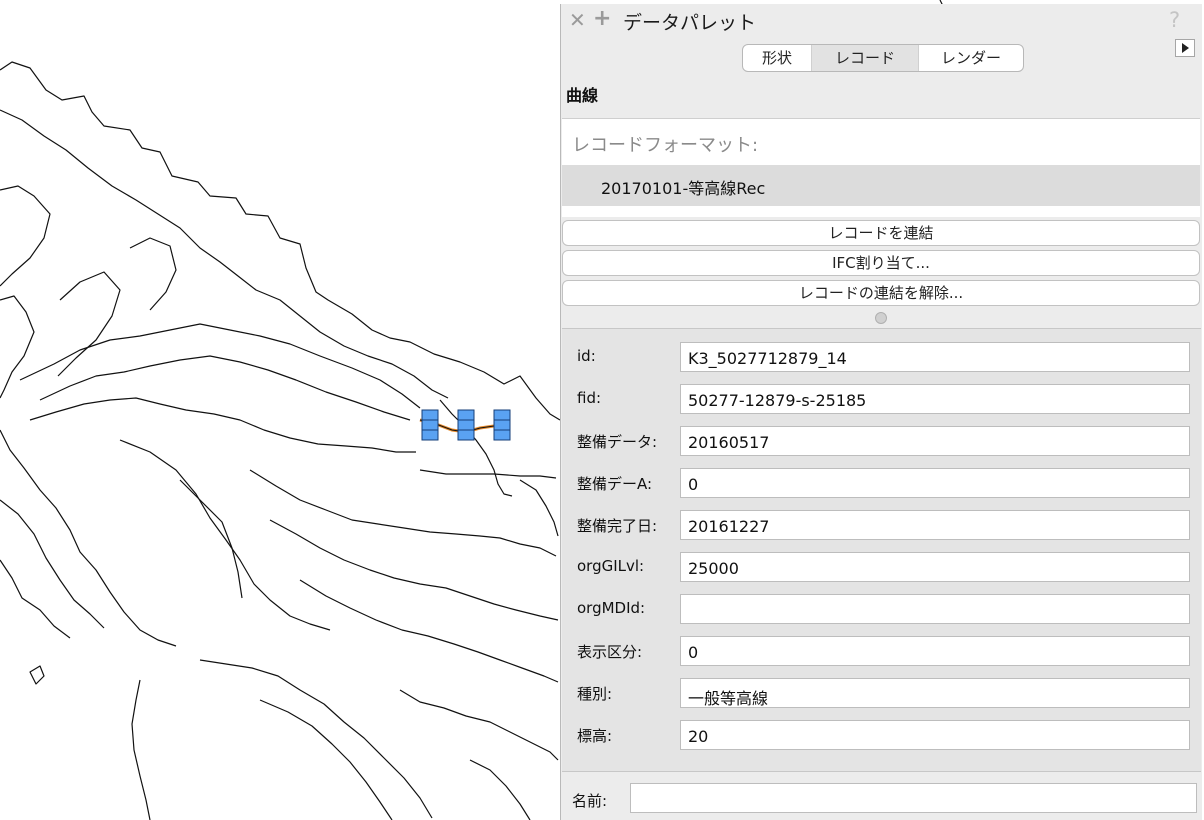 Image resolution: width=1204 pixels, height=820 pixels. Describe the element at coordinates (935, 525) in the screenshot. I see `field-input-completion-date: 20161227` at that location.